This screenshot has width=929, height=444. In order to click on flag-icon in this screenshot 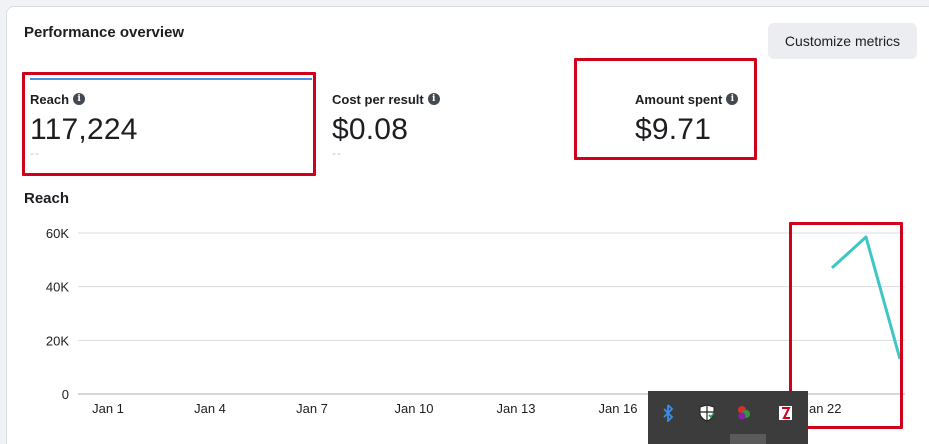, I will do `click(786, 413)`.